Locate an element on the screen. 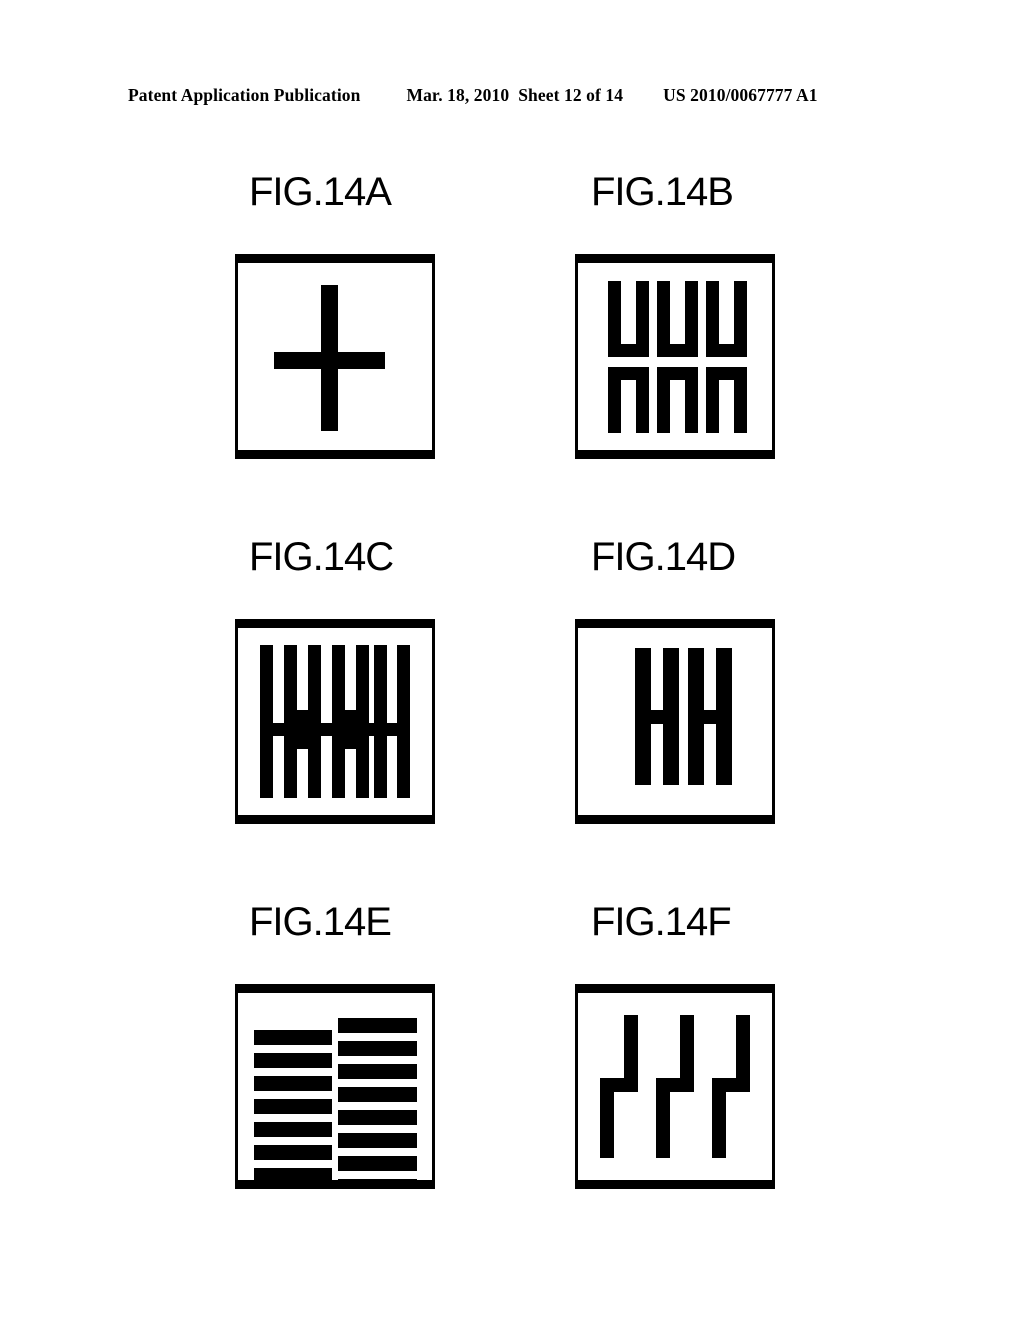 The width and height of the screenshot is (1024, 1320). figure-14f-pattern is located at coordinates (675, 1086).